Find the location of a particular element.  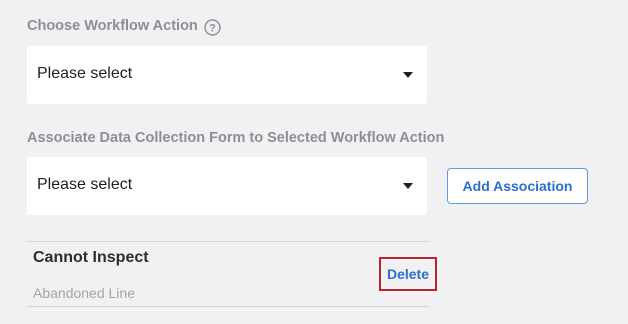

workflow-action-select: Please select is located at coordinates (227, 75).